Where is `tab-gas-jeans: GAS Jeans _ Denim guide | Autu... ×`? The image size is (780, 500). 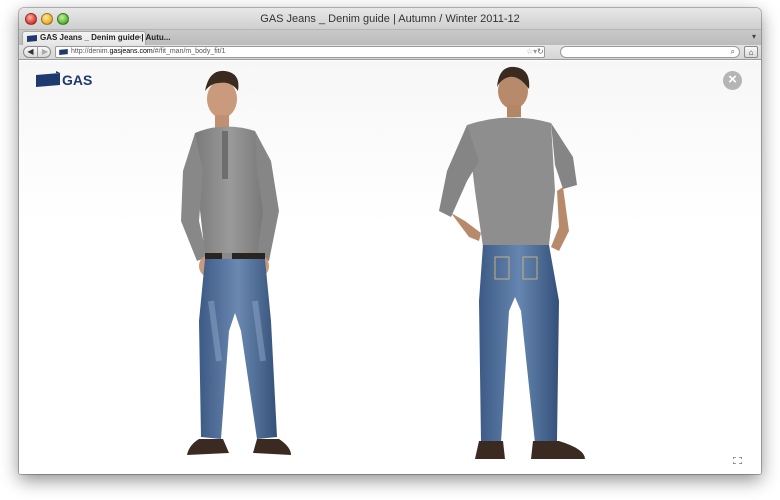
tab-gas-jeans: GAS Jeans _ Denim guide | Autu... × is located at coordinates (96, 38).